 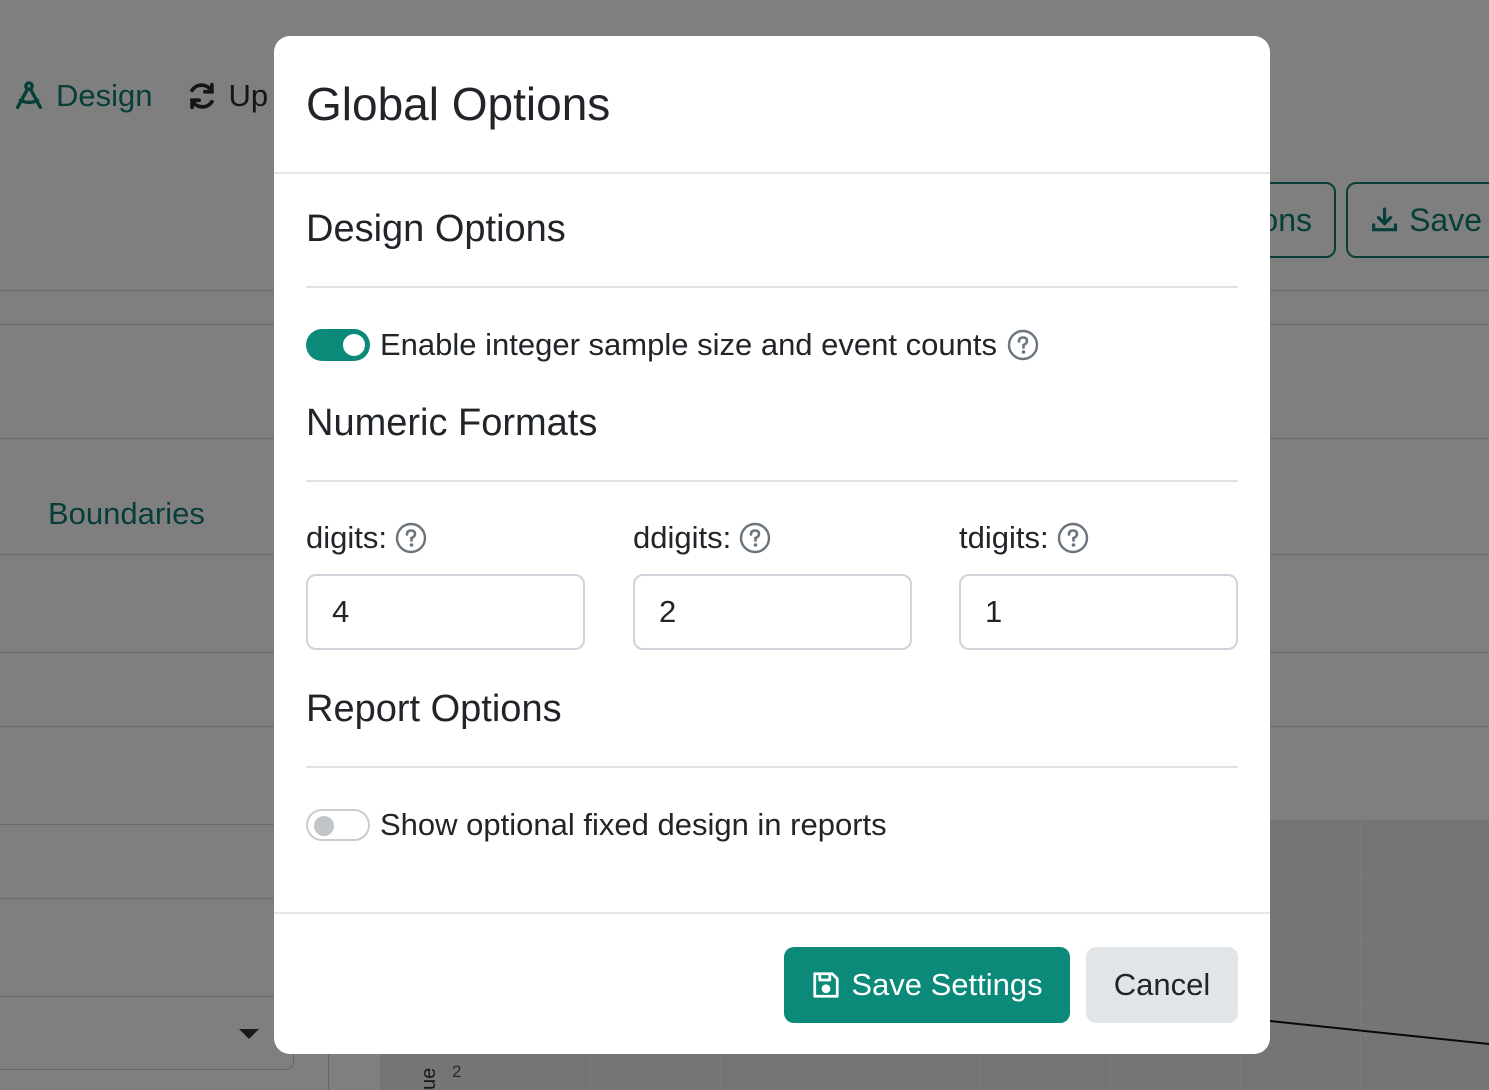 I want to click on floppy-disk-icon, so click(x=826, y=985).